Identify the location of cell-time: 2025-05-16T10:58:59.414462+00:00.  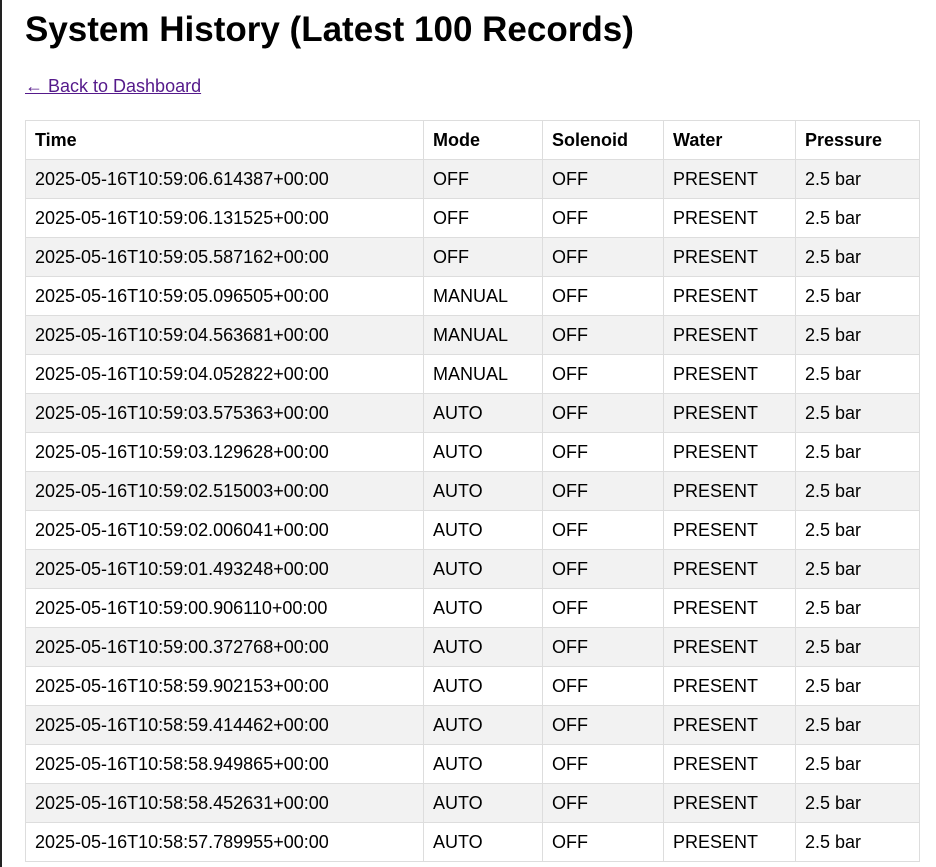
(224, 725).